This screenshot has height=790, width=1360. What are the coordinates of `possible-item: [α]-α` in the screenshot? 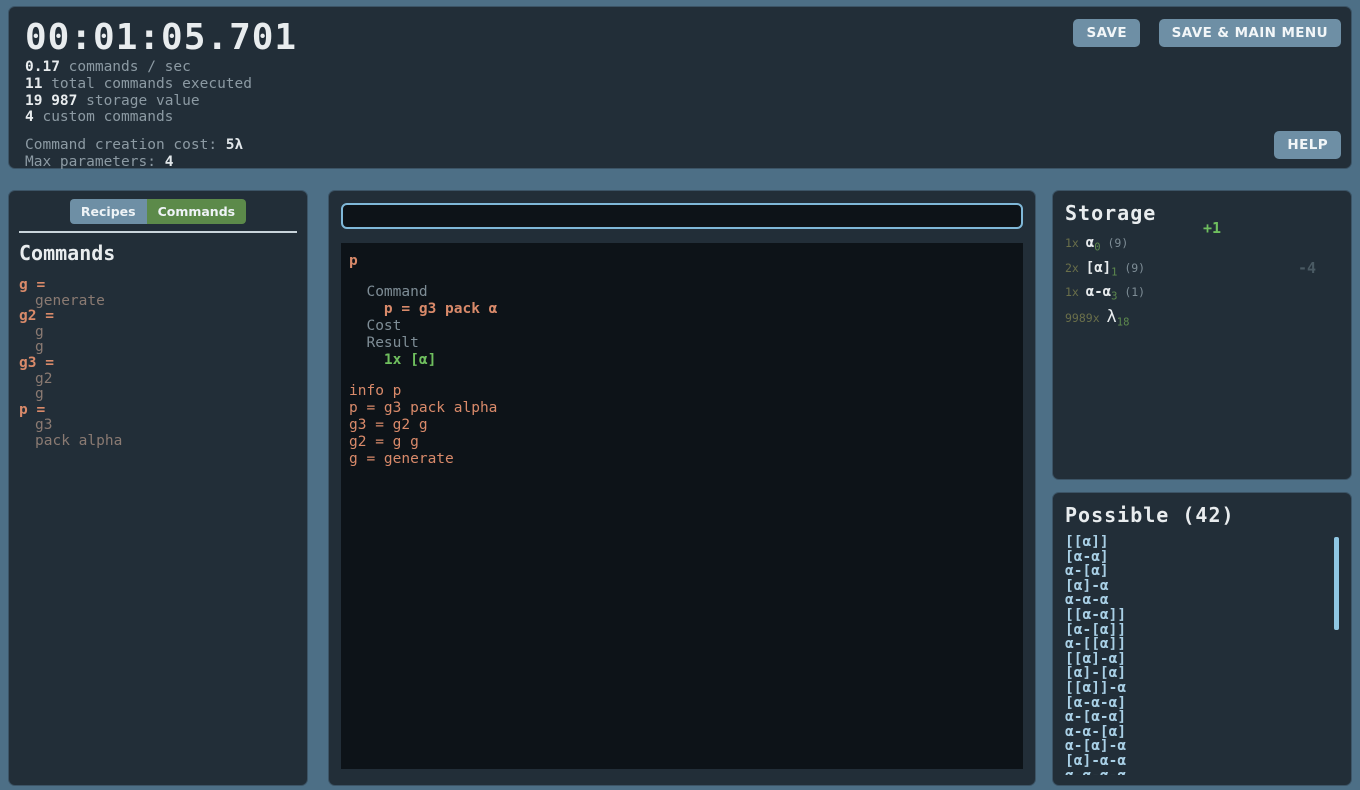 It's located at (1202, 586).